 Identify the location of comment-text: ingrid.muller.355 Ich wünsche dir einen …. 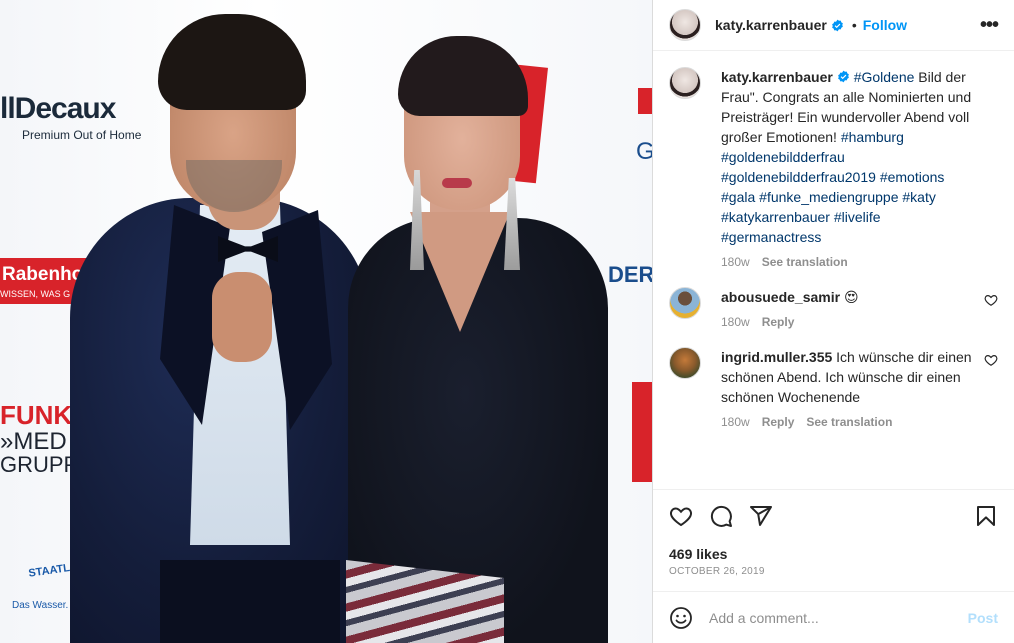
(850, 377).